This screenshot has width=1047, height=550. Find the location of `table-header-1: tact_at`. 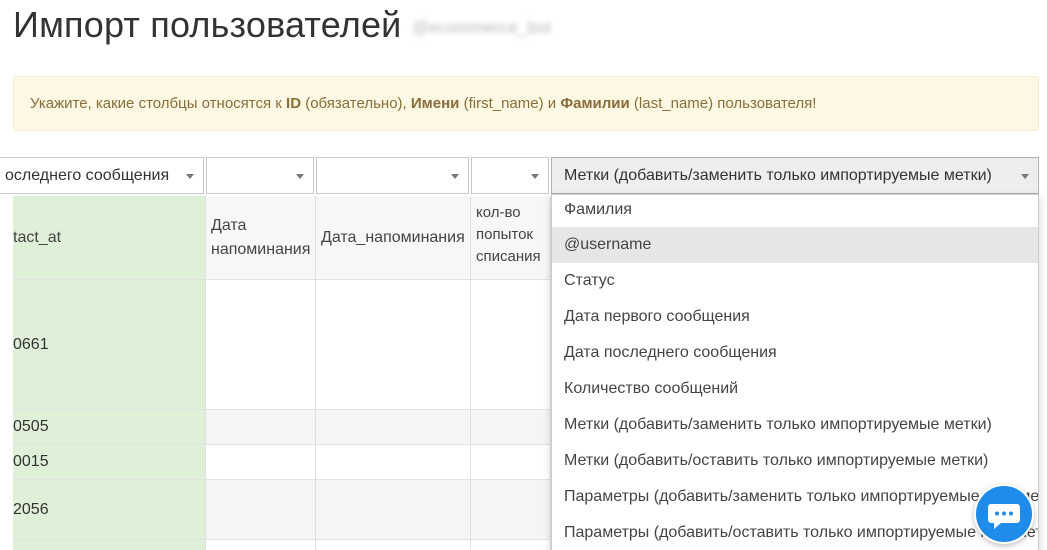

table-header-1: tact_at is located at coordinates (109, 238).